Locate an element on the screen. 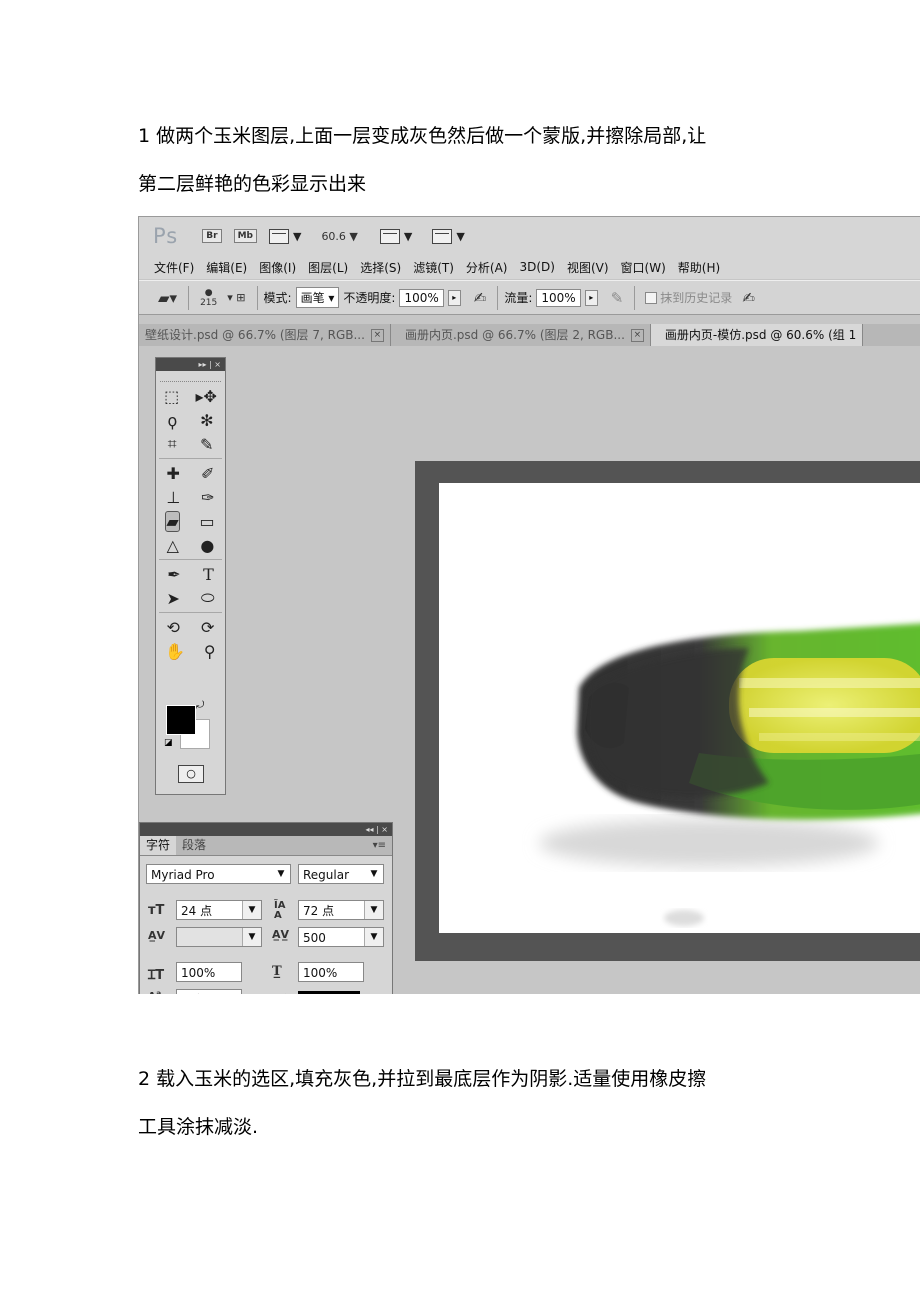  opacity-label: 不透明度: is located at coordinates (369, 298).